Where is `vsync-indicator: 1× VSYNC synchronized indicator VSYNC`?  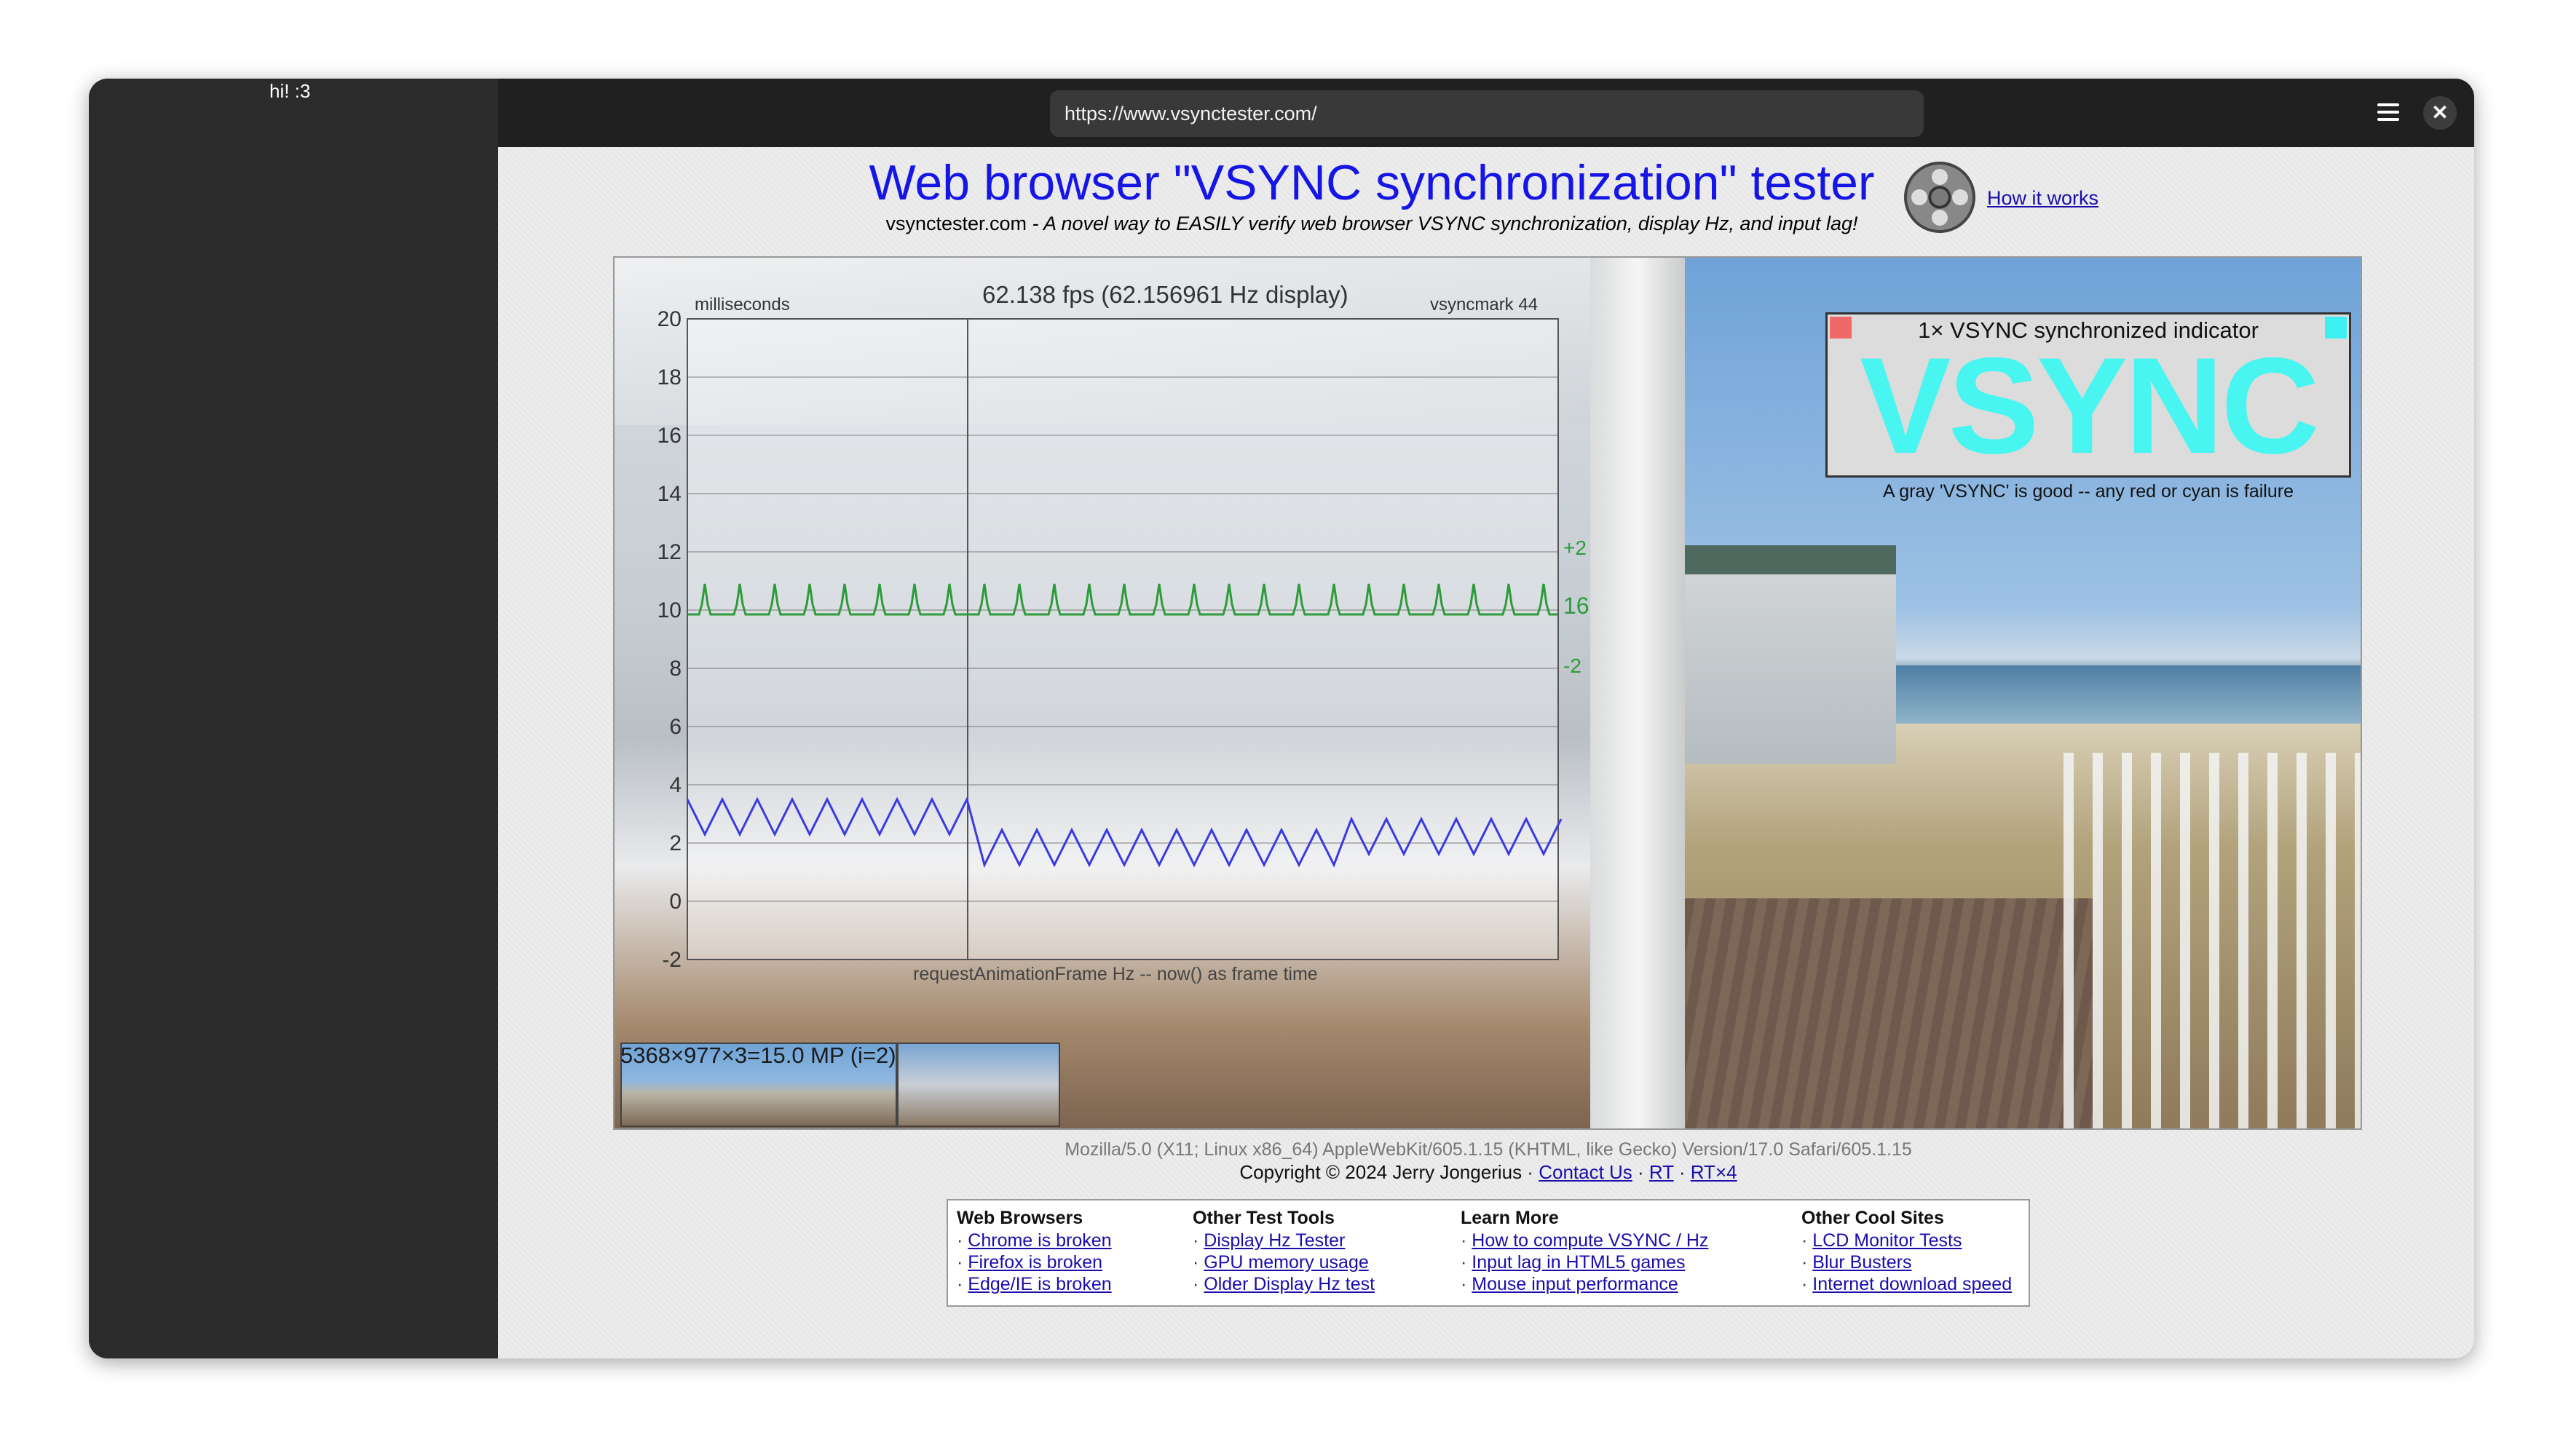
vsync-indicator: 1× VSYNC synchronized indicator VSYNC is located at coordinates (2088, 395).